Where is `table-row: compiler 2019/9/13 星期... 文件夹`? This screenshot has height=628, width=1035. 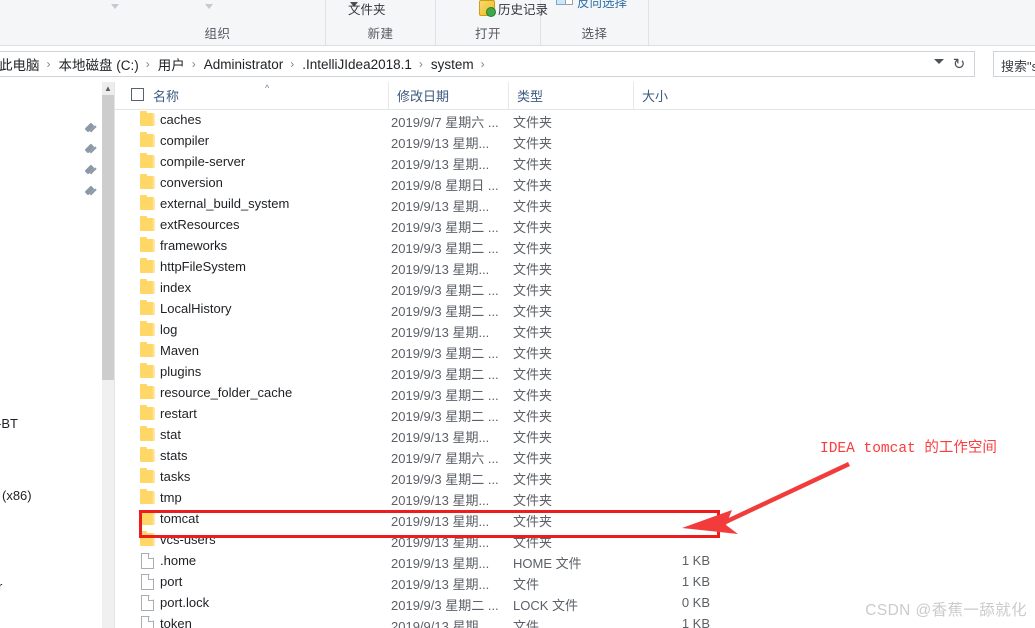
table-row: compiler 2019/9/13 星期... 文件夹 is located at coordinates (575, 141).